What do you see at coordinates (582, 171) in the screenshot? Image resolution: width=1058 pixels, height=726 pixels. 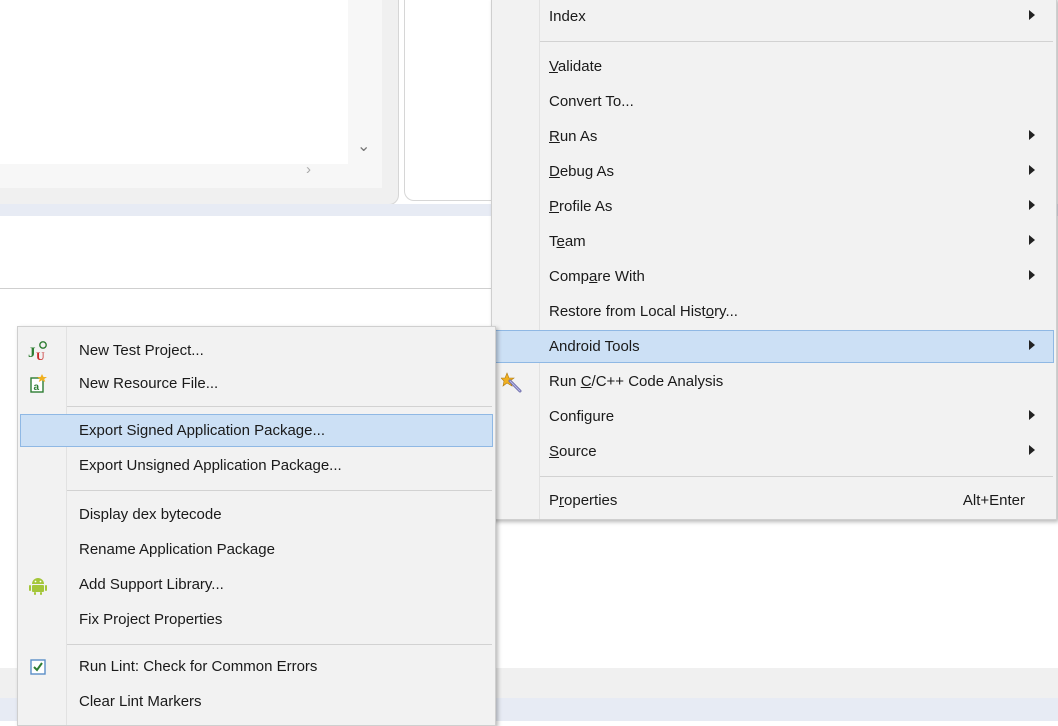 I see `menu-item-label: Debug As` at bounding box center [582, 171].